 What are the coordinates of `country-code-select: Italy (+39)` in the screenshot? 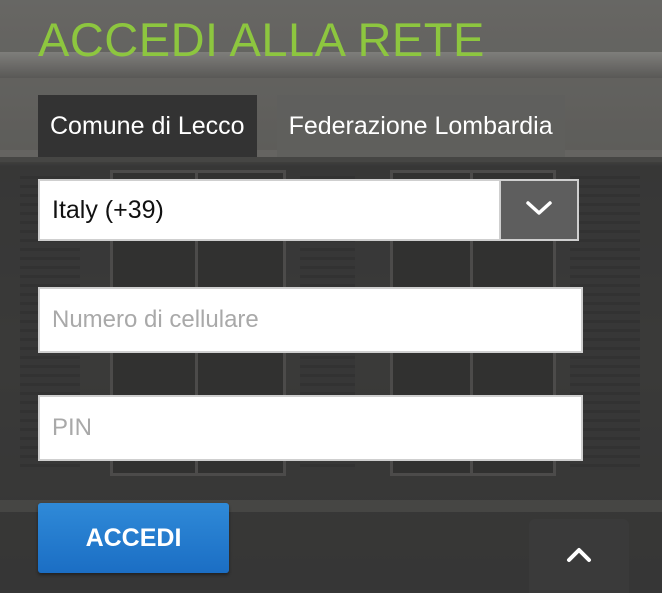 It's located at (308, 210).